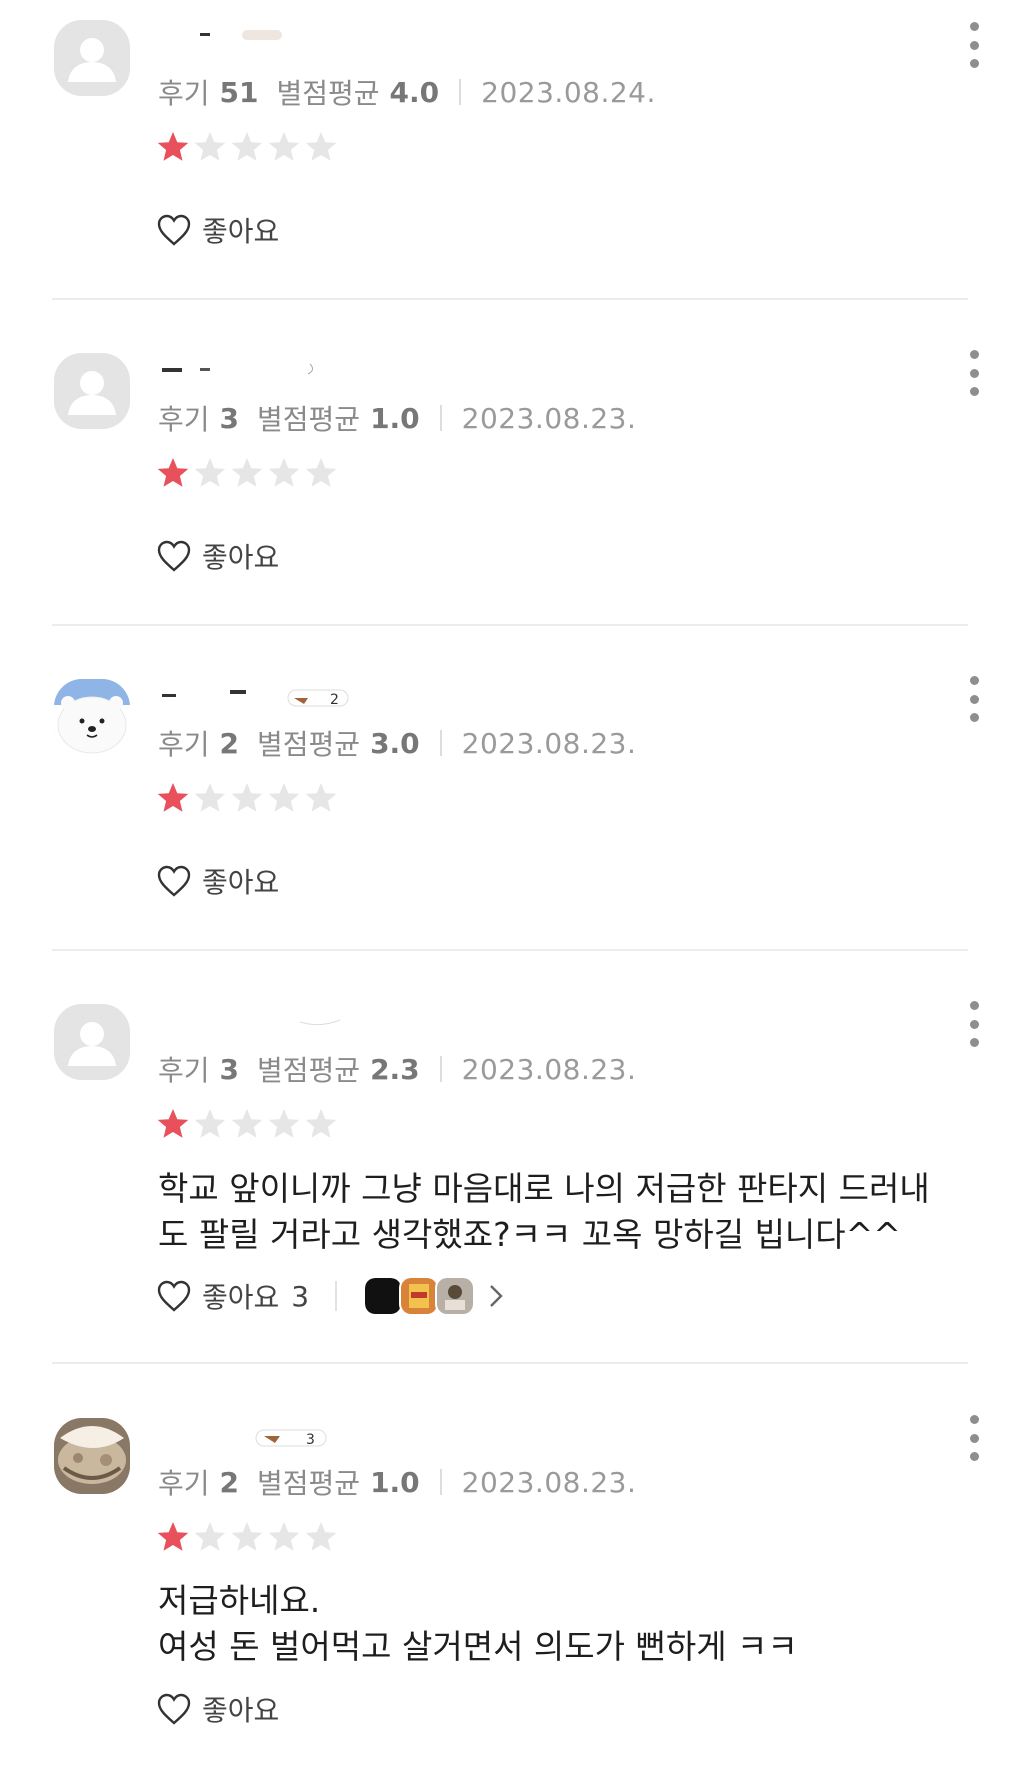 Image resolution: width=1024 pixels, height=1781 pixels. What do you see at coordinates (243, 1437) in the screenshot?
I see `username-redacted: 3` at bounding box center [243, 1437].